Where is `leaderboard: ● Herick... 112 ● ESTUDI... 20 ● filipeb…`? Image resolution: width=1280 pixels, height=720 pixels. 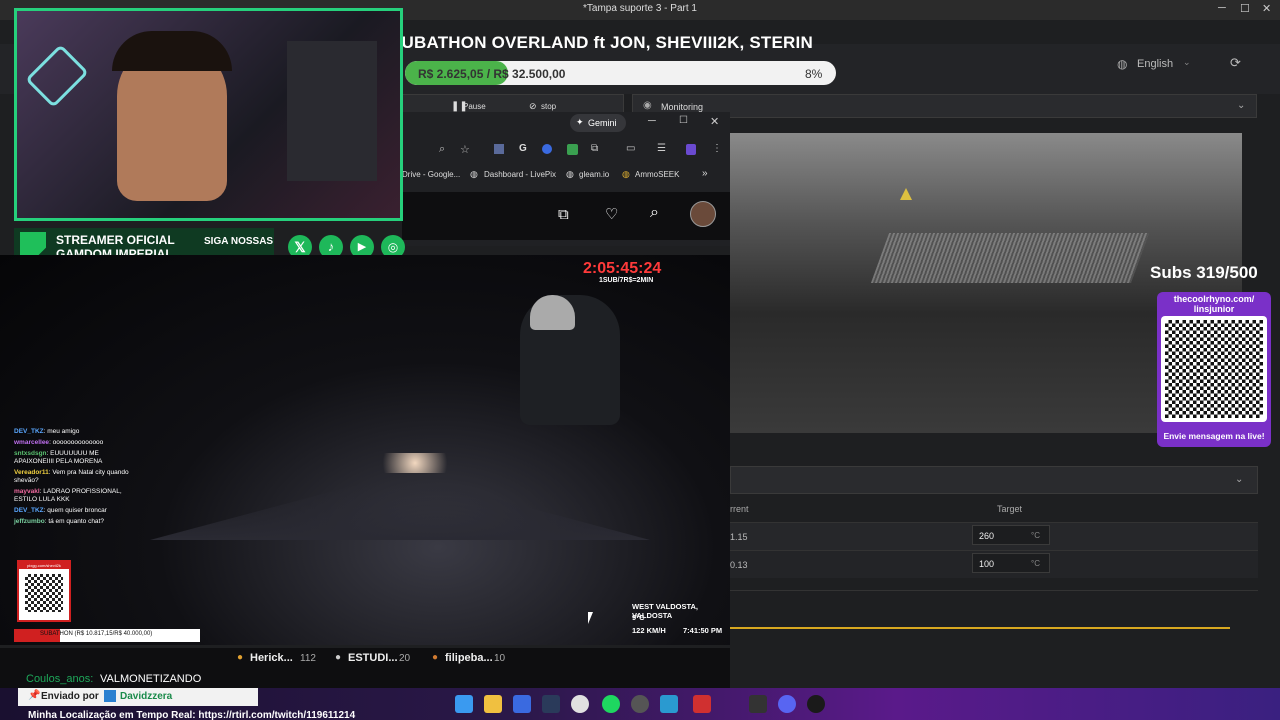
leaderboard: ● Herick... 112 ● ESTUDI... 20 ● filipeb… is located at coordinates (365, 658).